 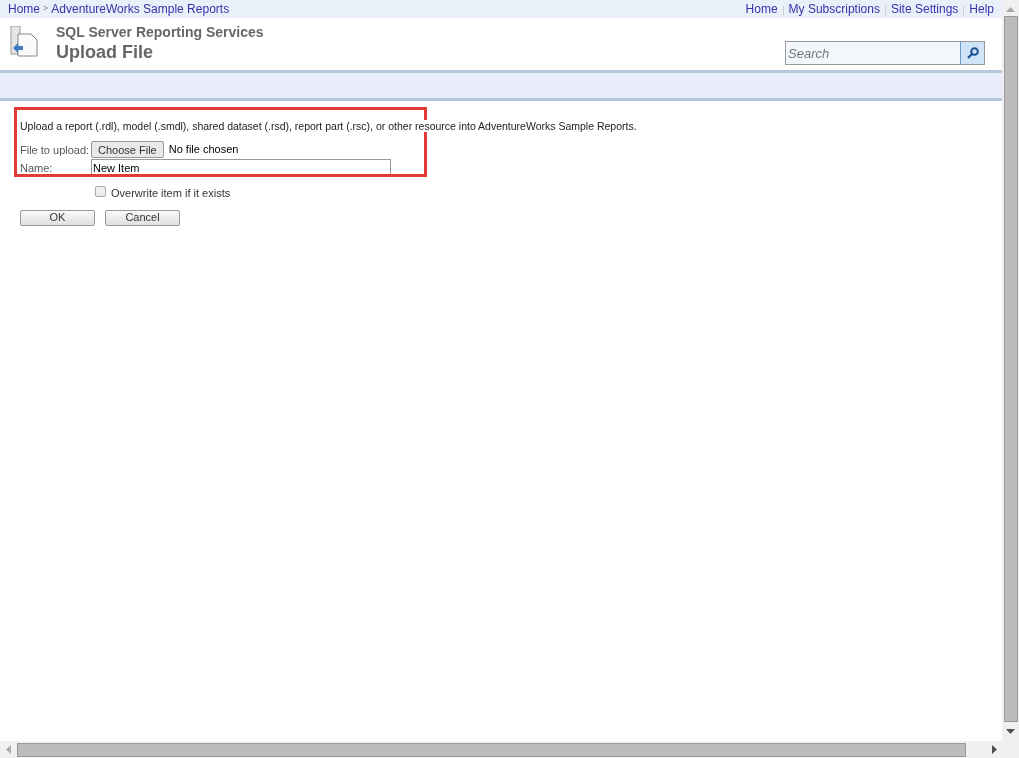 What do you see at coordinates (241, 168) in the screenshot?
I see `name-field: New Item` at bounding box center [241, 168].